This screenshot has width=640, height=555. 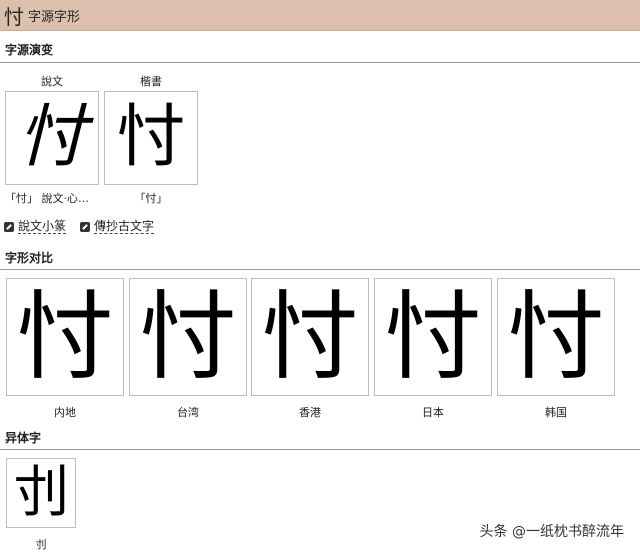 I want to click on variant-label: 刌, so click(x=41, y=544).